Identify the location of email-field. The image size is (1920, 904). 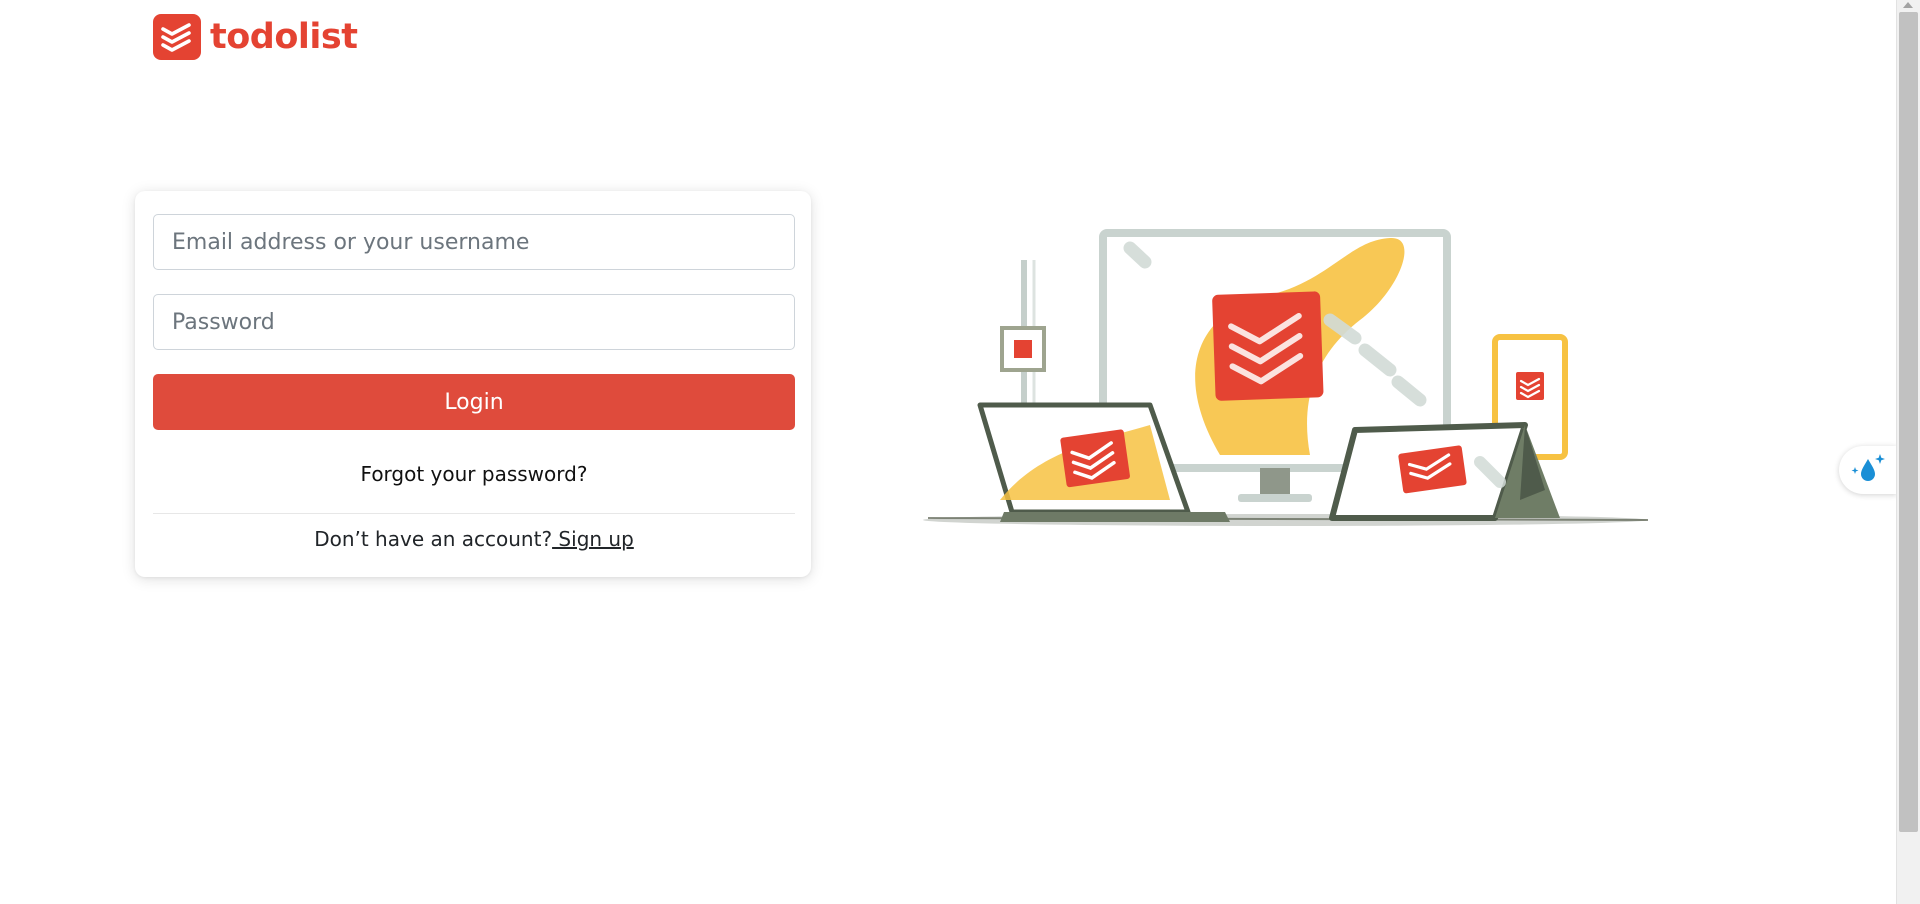
(474, 242).